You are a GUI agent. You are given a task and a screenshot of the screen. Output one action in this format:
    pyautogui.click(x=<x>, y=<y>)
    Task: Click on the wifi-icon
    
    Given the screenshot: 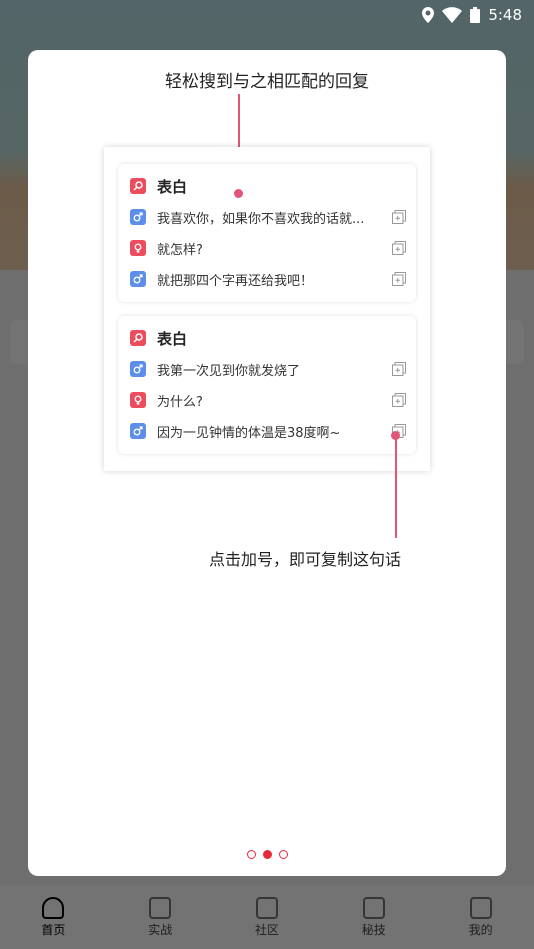 What is the action you would take?
    pyautogui.click(x=452, y=15)
    